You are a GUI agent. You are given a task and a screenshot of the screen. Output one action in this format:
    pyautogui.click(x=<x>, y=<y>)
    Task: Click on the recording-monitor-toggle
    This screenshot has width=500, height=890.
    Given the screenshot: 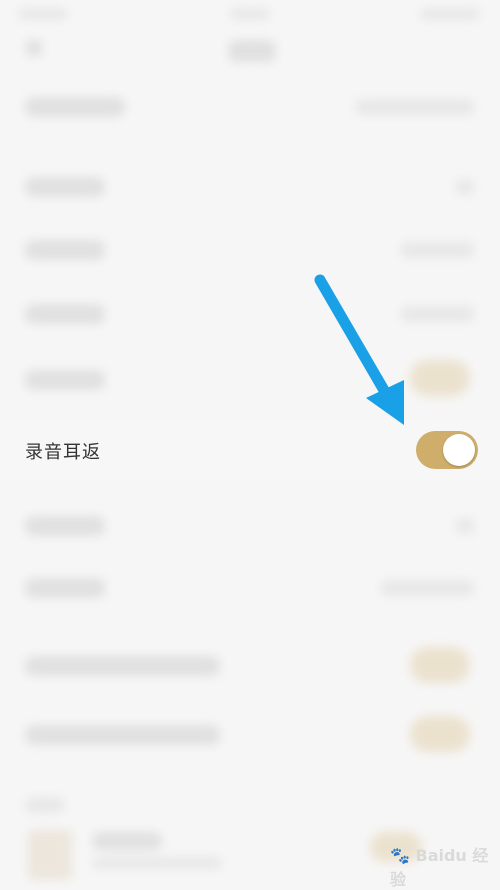 What is the action you would take?
    pyautogui.click(x=447, y=450)
    